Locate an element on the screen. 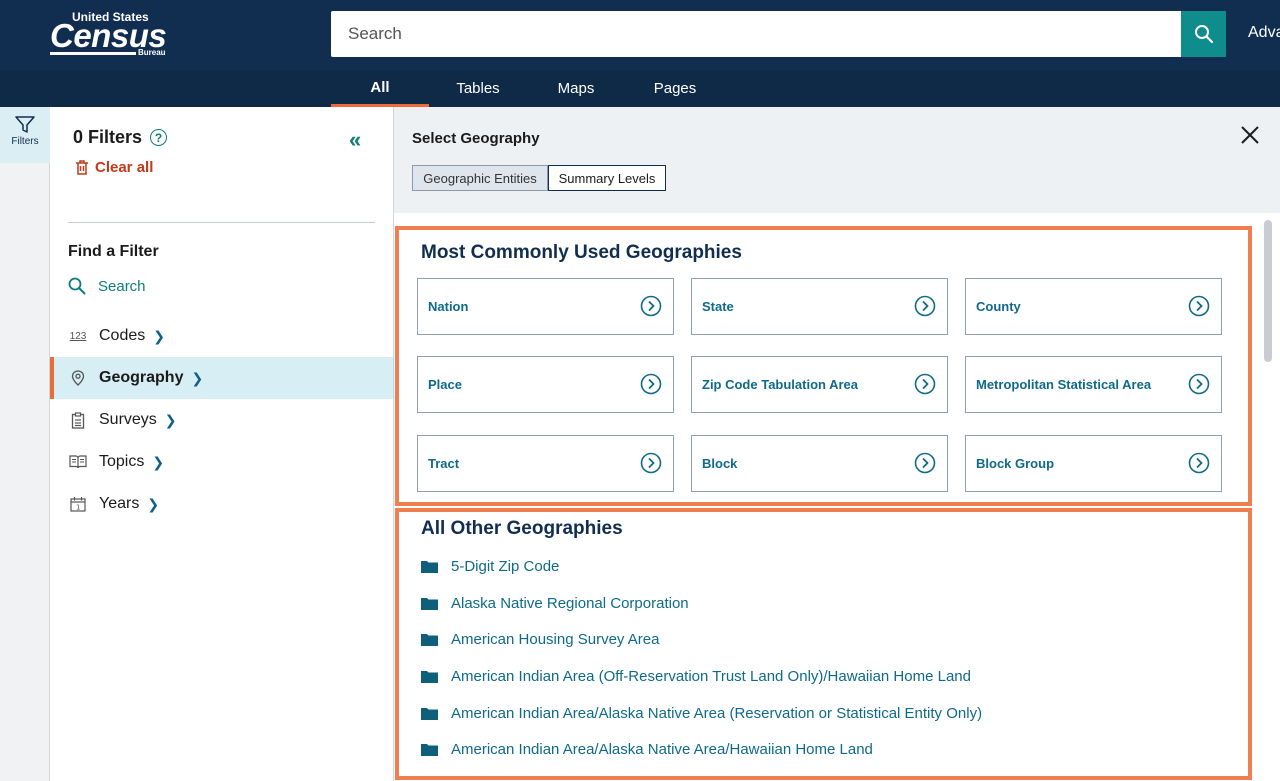 The image size is (1280, 781). geo-card-county: County is located at coordinates (1093, 306).